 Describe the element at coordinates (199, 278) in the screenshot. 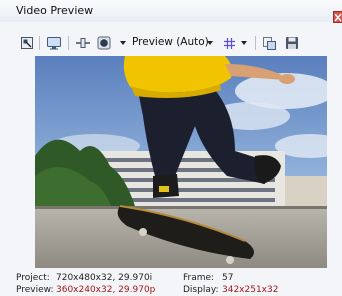

I see `frame-label: Frame:` at that location.